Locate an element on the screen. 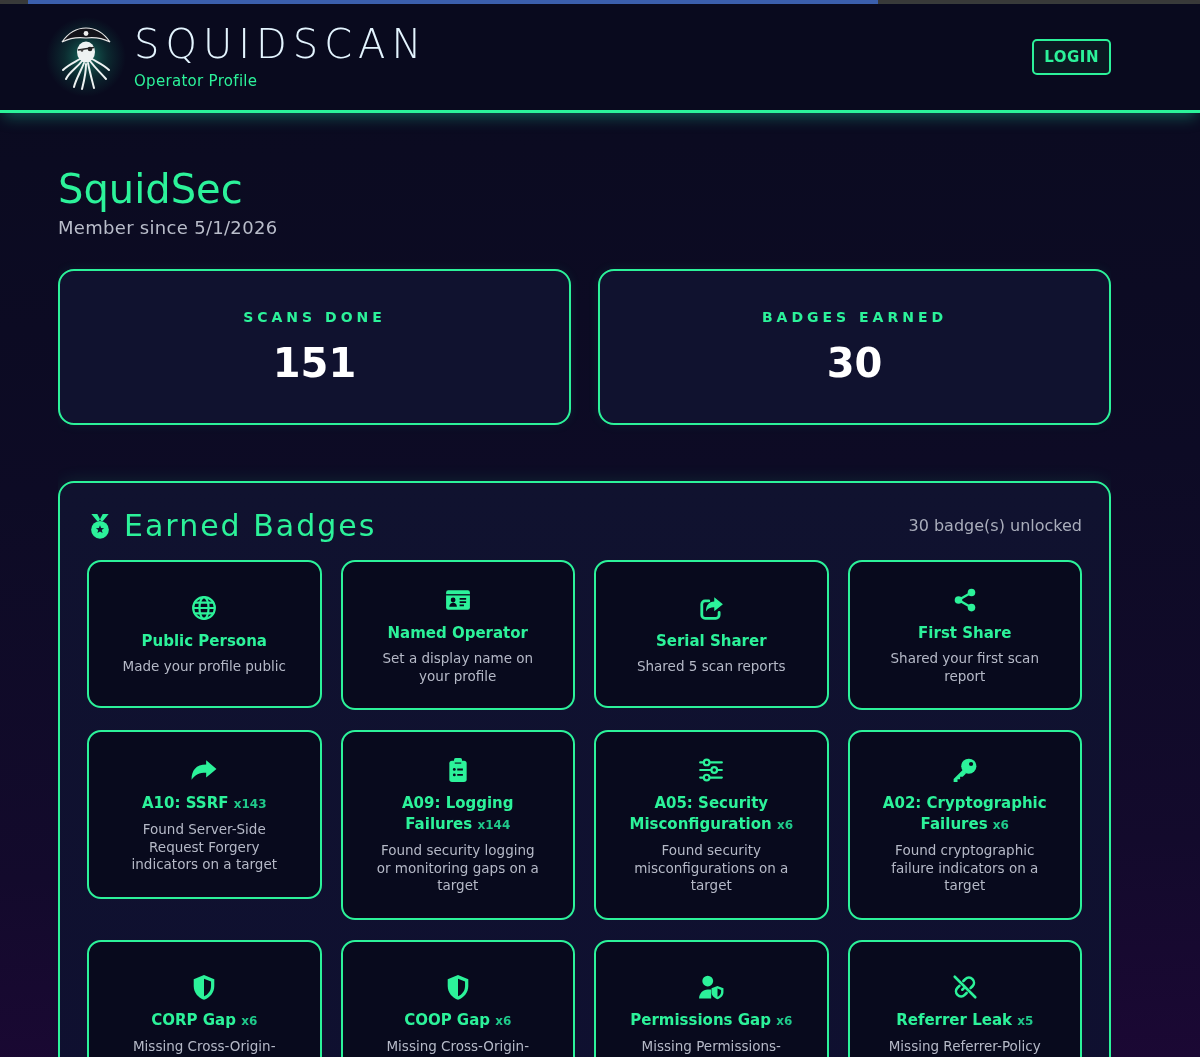  sliders-icon is located at coordinates (711, 770).